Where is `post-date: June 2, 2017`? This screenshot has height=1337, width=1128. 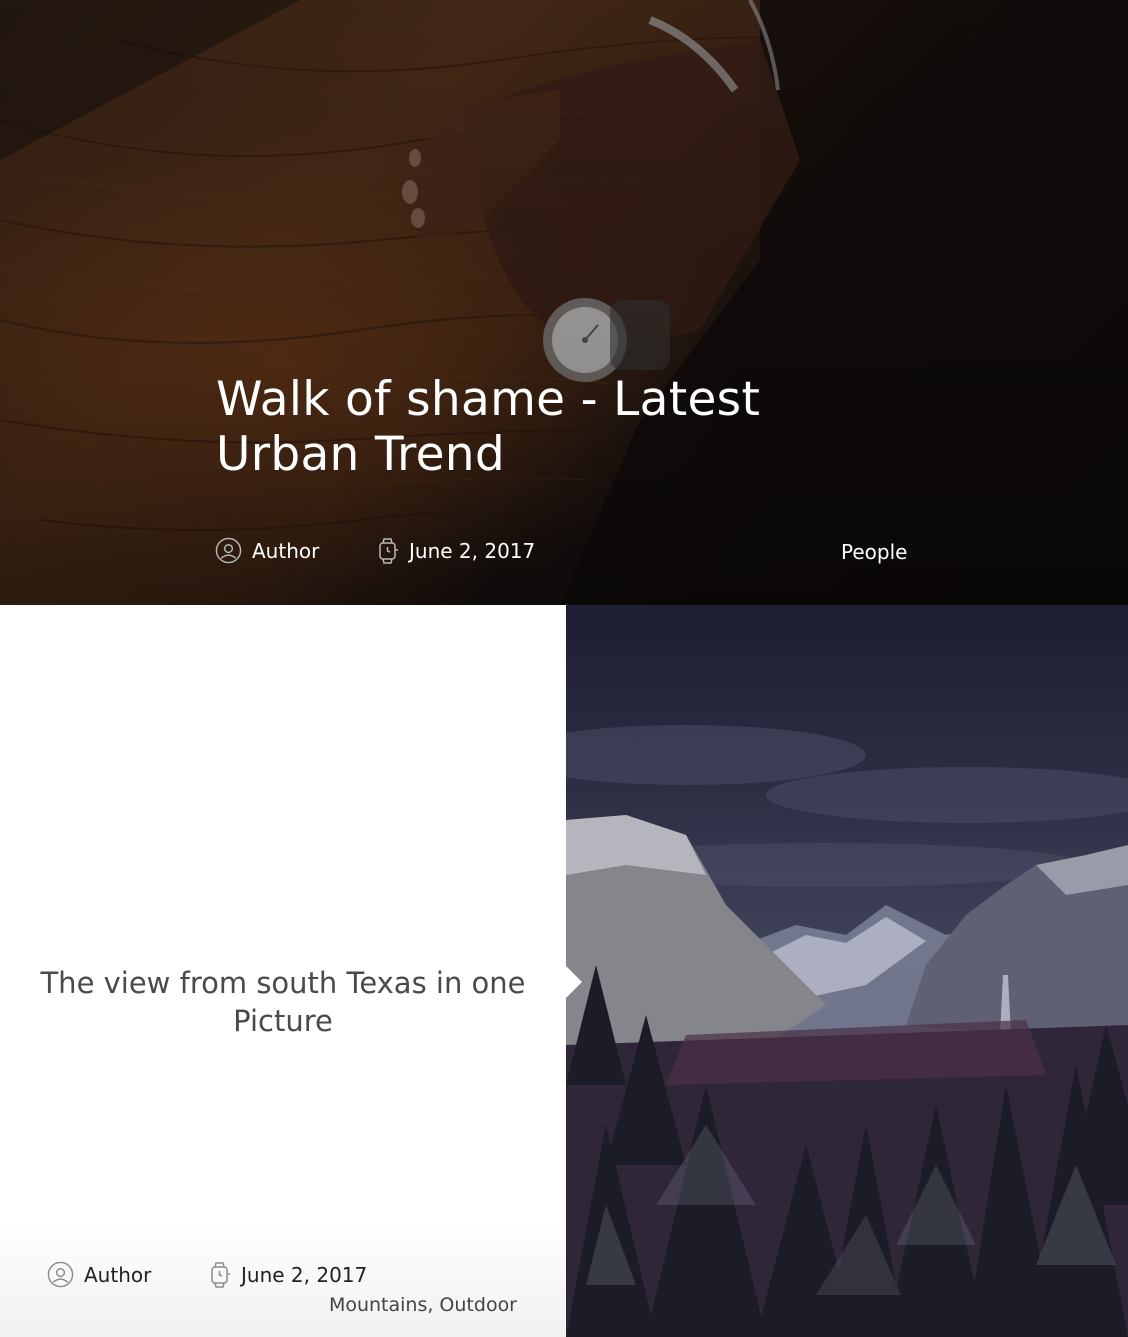 post-date: June 2, 2017 is located at coordinates (288, 1275).